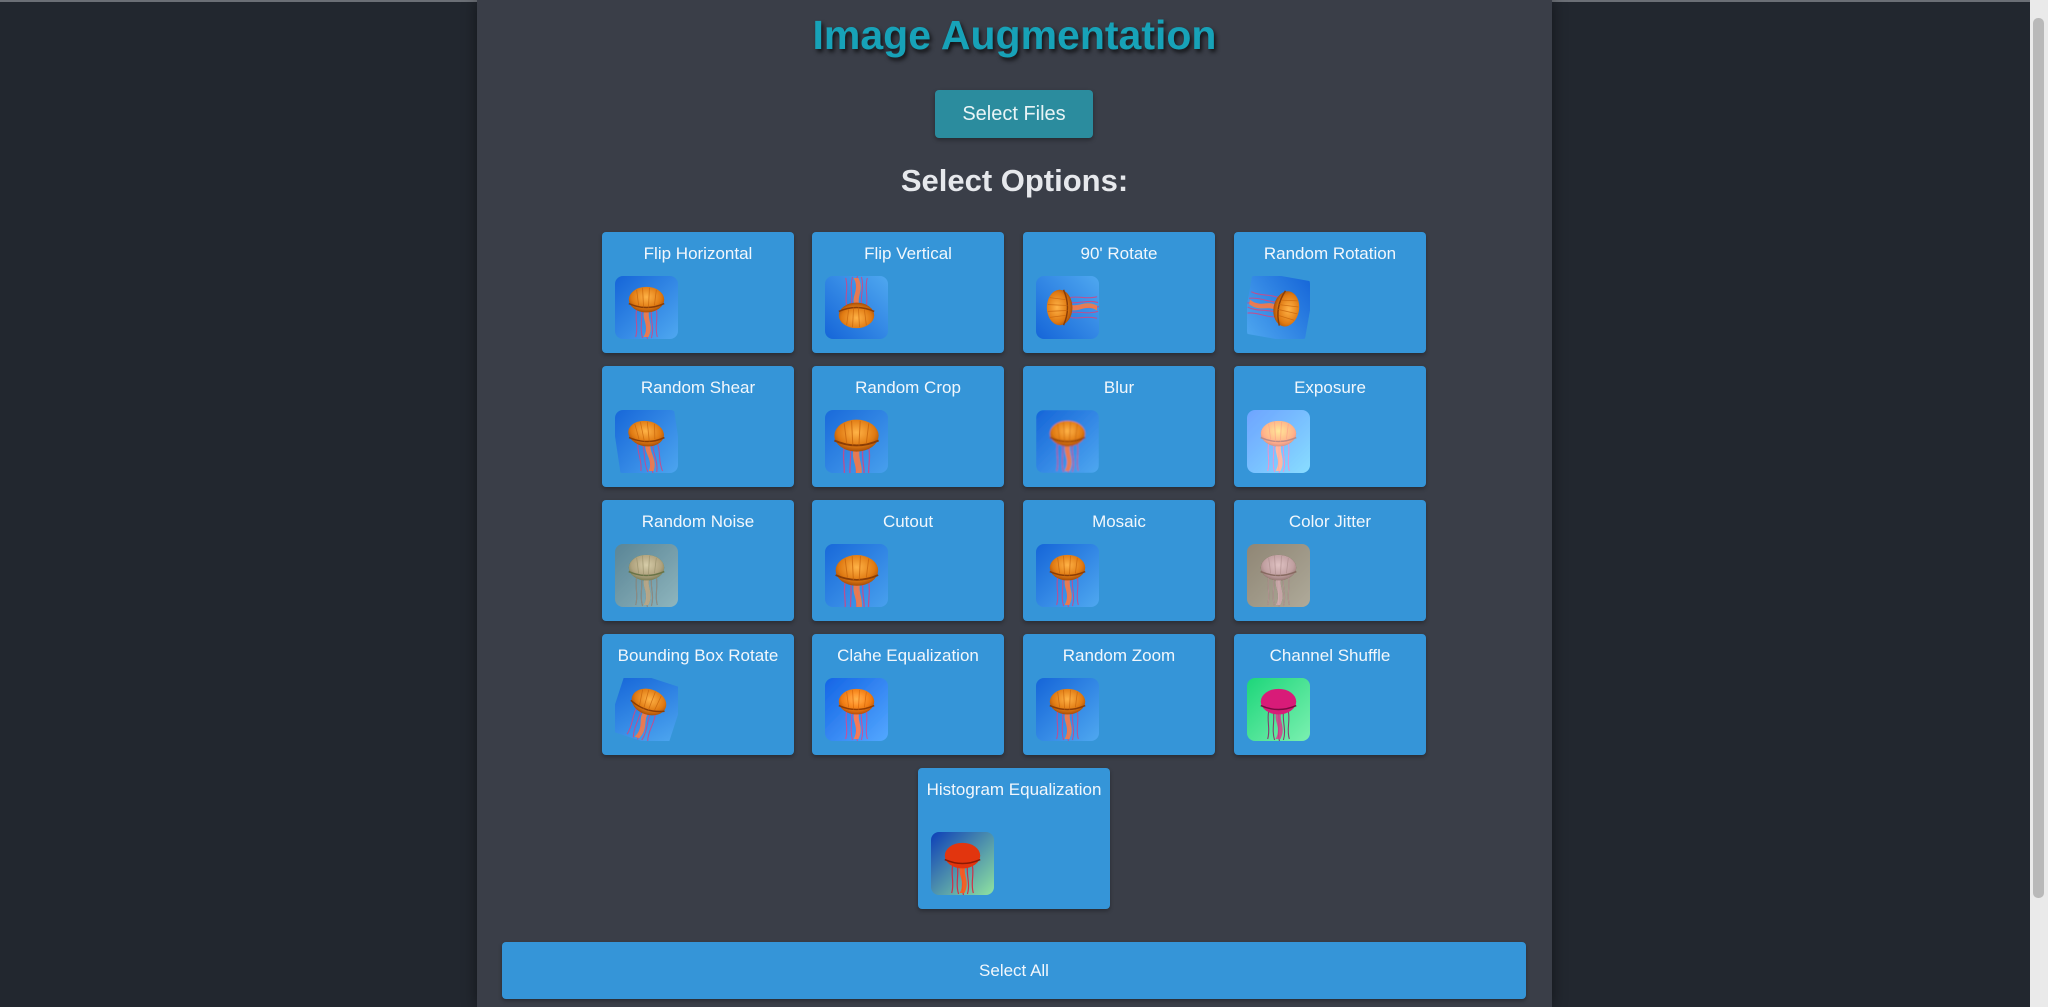 Image resolution: width=2048 pixels, height=1007 pixels. I want to click on vertical-scrollbar, so click(2039, 503).